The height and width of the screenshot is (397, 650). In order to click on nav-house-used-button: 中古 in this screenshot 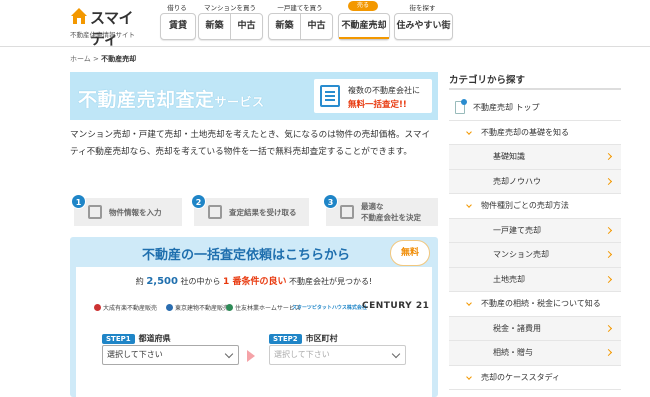, I will do `click(316, 26)`.